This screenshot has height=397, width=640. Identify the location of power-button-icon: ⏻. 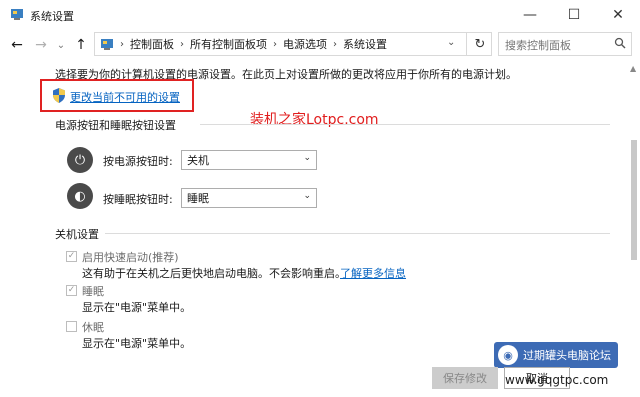
(80, 160).